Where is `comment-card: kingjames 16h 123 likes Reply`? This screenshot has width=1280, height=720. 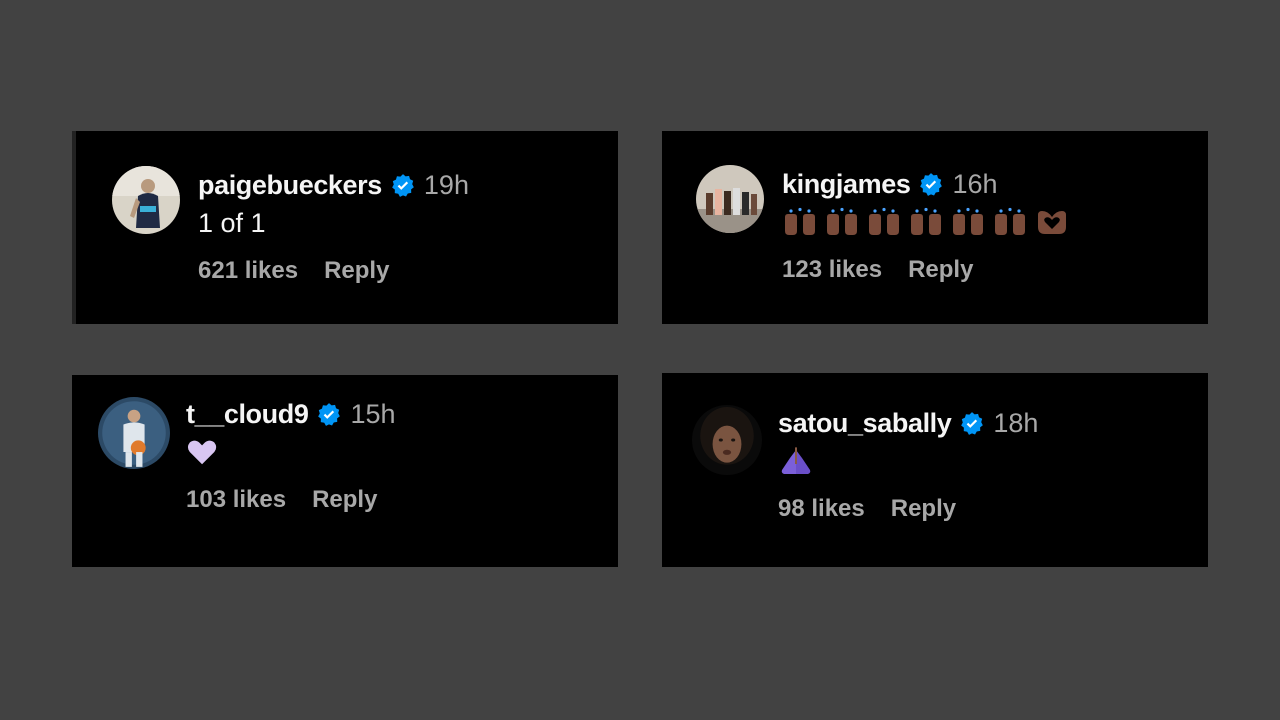 comment-card: kingjames 16h 123 likes Reply is located at coordinates (935, 227).